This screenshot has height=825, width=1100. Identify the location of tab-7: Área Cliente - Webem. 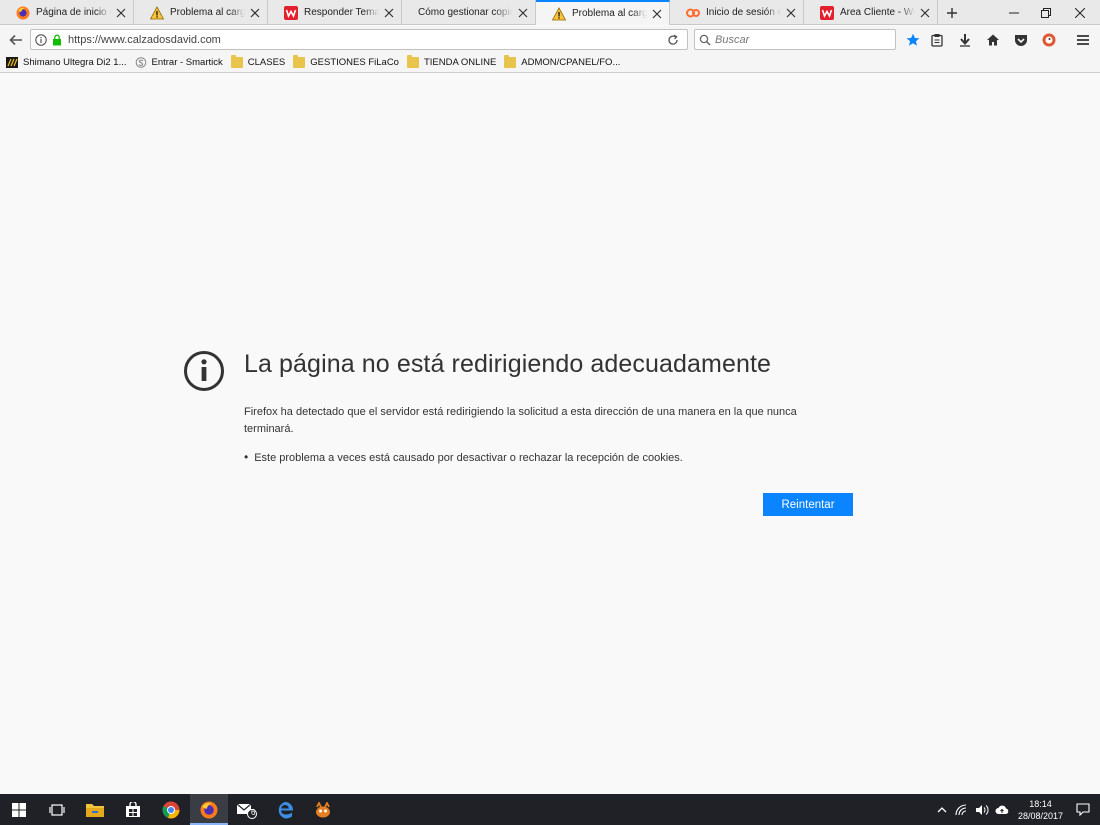
(871, 12).